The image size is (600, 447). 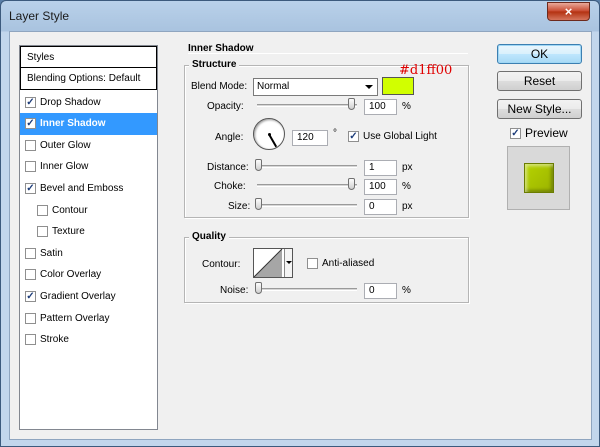 I want to click on preview-checkbox: ✓ Preview, so click(x=539, y=133).